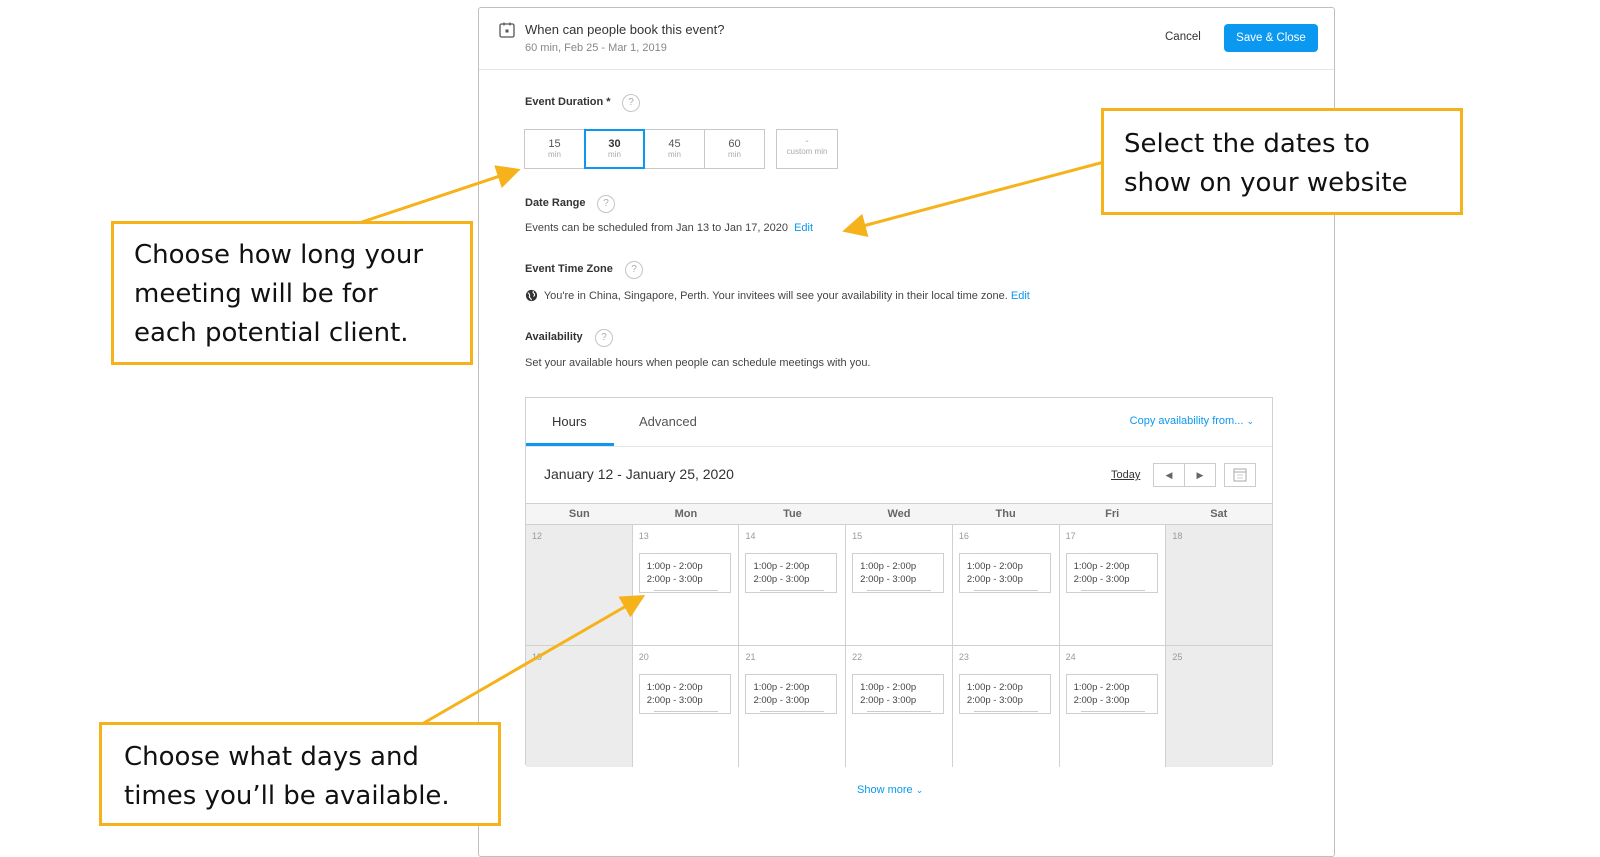 This screenshot has width=1600, height=857. Describe the element at coordinates (554, 337) in the screenshot. I see `availability-label: Availability` at that location.